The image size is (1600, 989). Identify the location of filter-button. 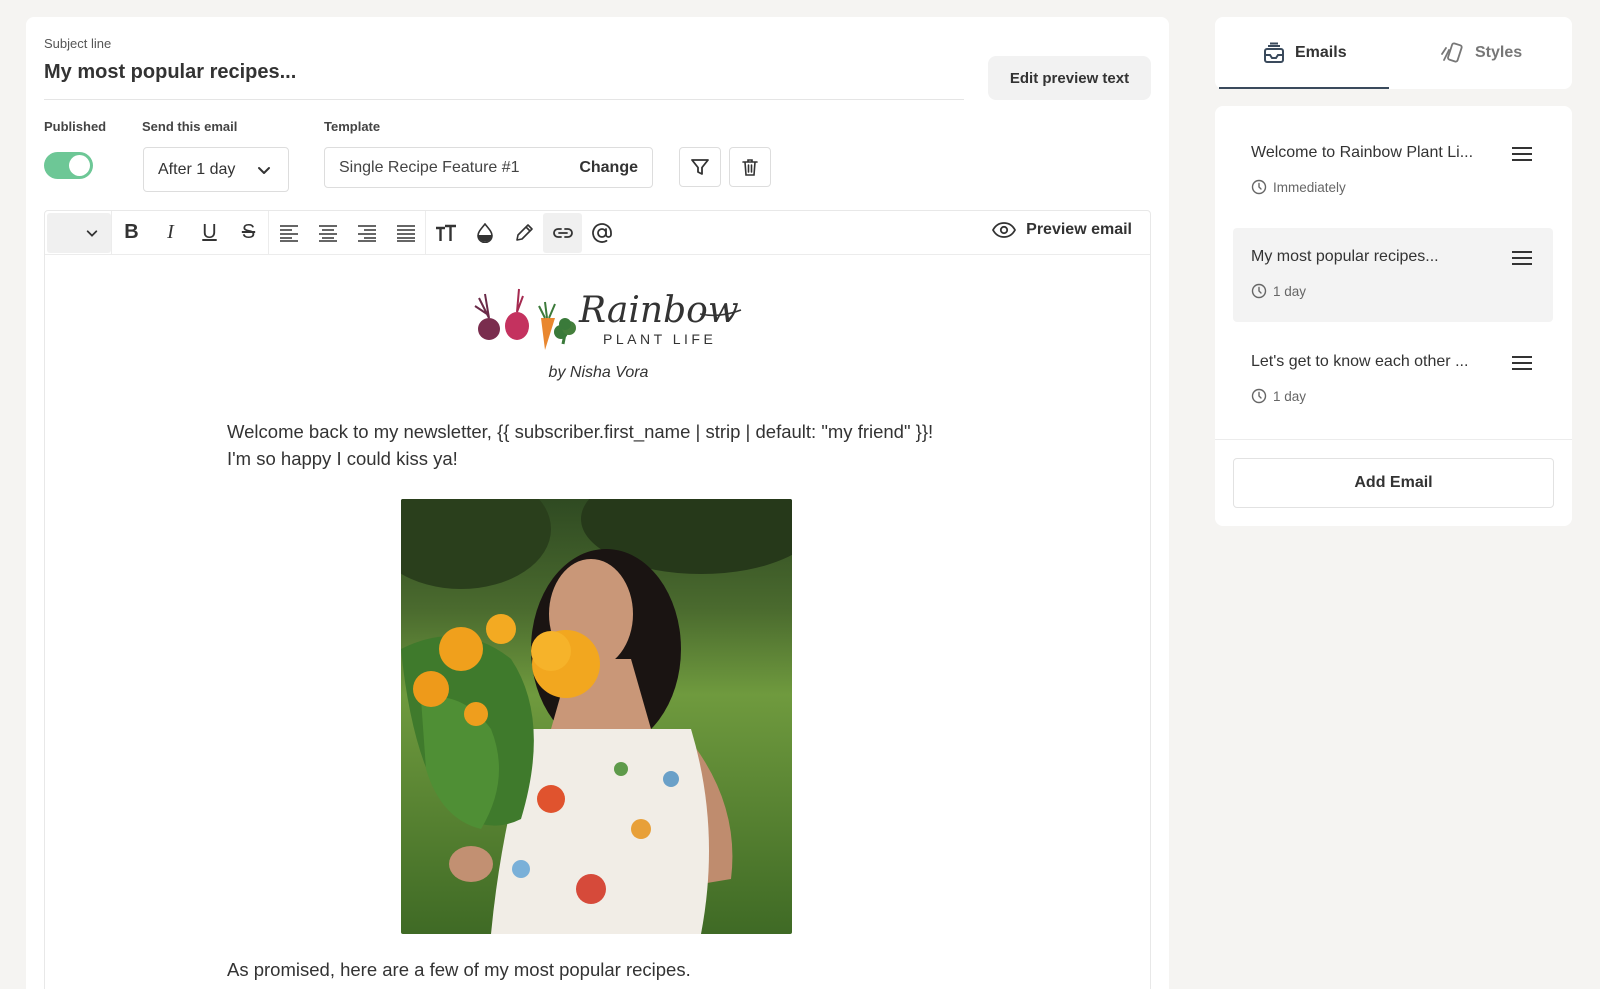
(700, 167).